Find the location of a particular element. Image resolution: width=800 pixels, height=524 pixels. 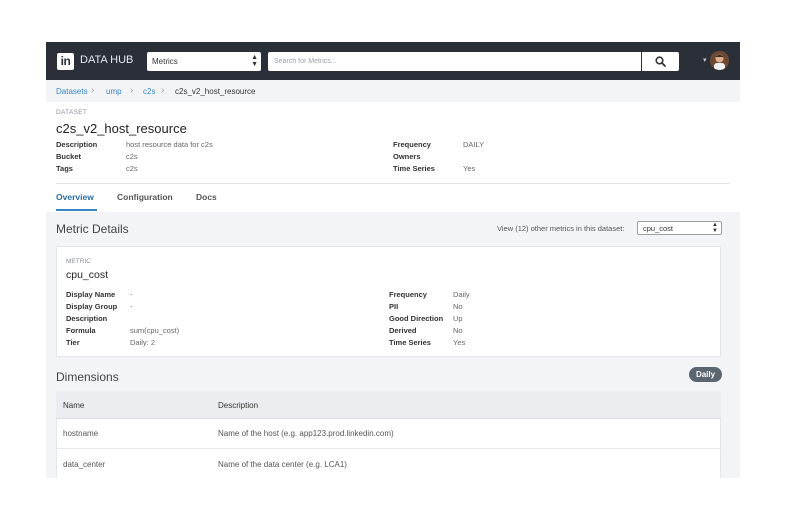

column-header-description: Description is located at coordinates (238, 405).